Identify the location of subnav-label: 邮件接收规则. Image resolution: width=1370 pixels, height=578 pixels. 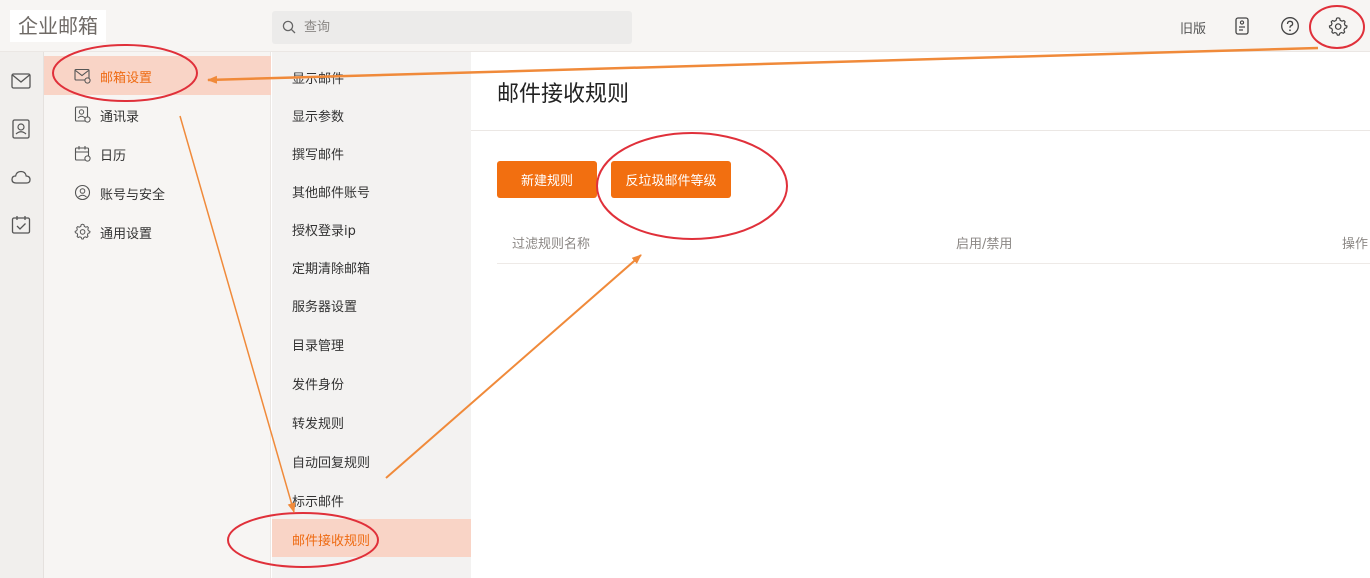
(331, 541).